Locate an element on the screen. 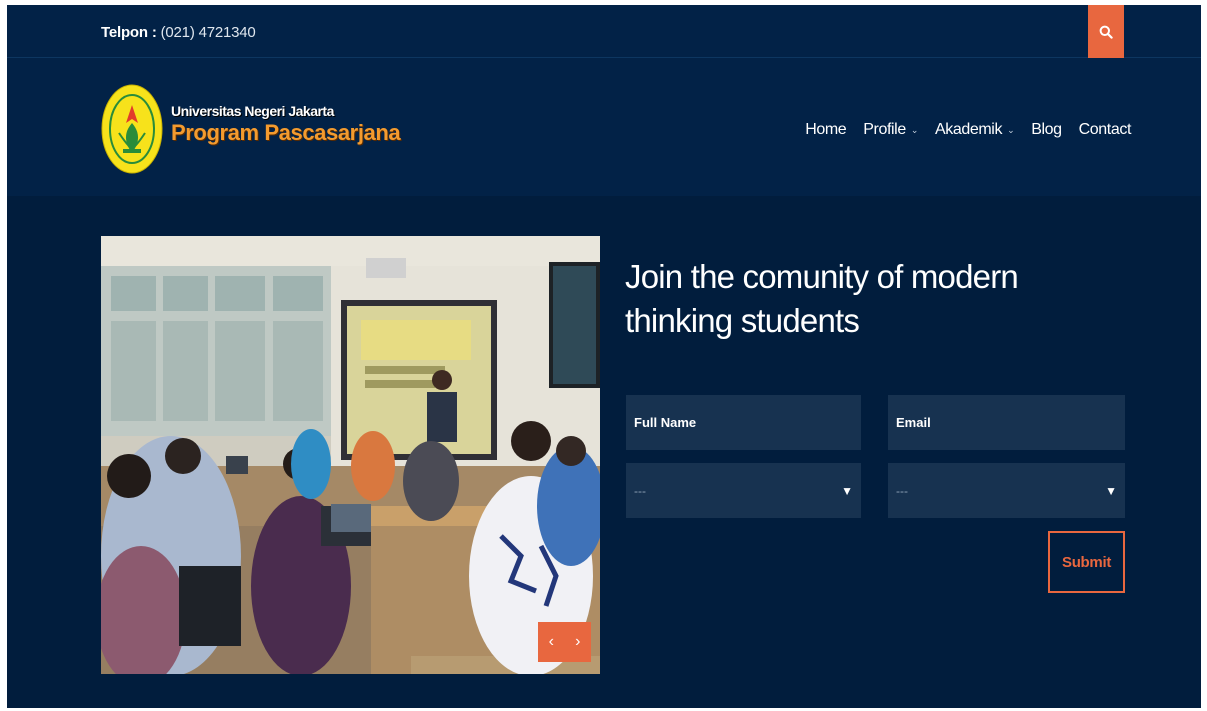 This screenshot has width=1207, height=711. full-name-placeholder: Full Name is located at coordinates (665, 422).